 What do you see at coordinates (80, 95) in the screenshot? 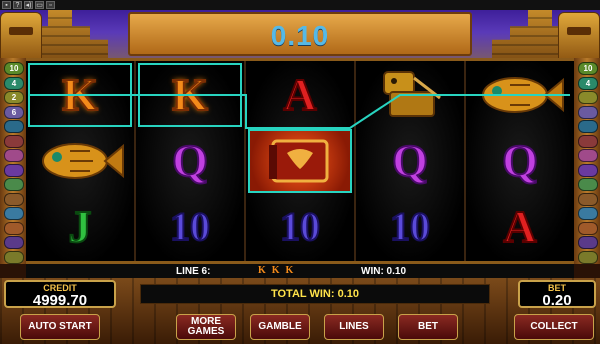
I see `reel-1-symbol-1: K` at bounding box center [80, 95].